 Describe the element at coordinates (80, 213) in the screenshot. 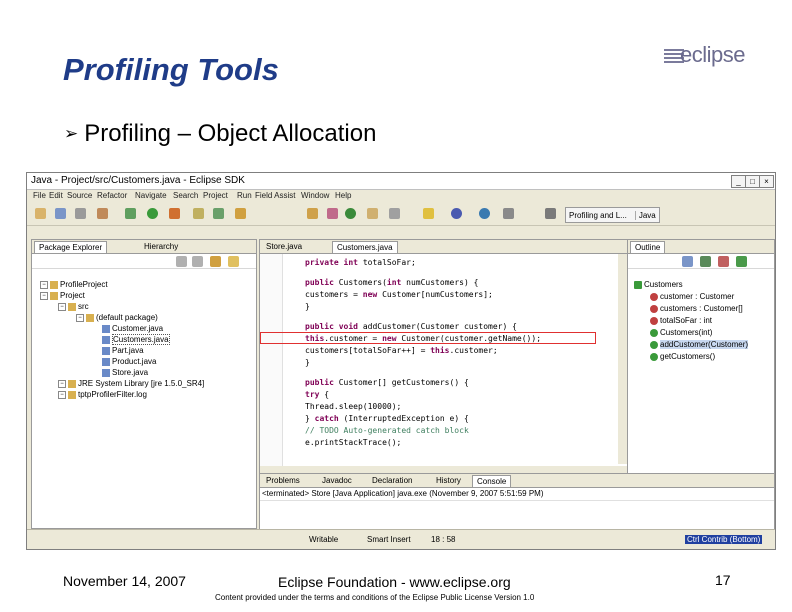

I see `print-icon` at that location.